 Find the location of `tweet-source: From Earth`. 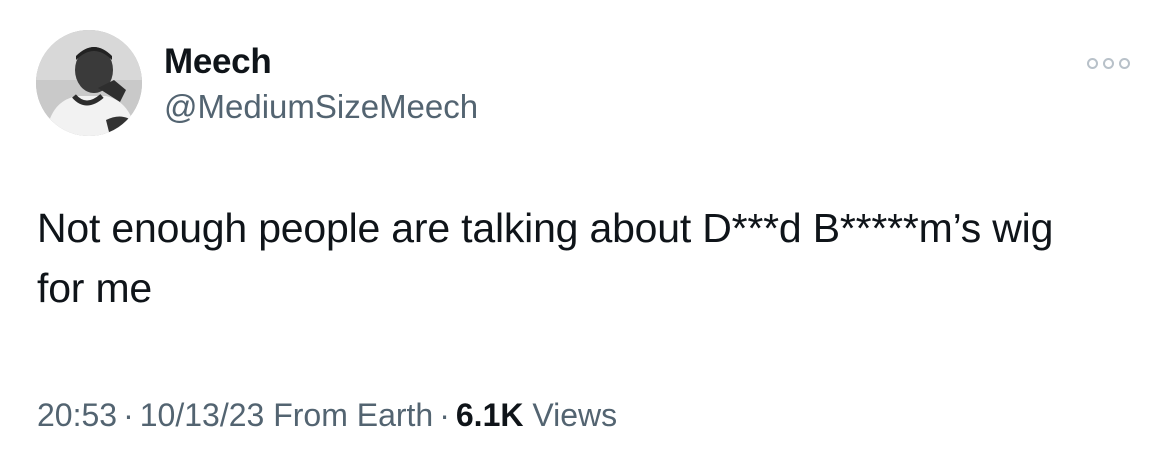

tweet-source: From Earth is located at coordinates (353, 415).